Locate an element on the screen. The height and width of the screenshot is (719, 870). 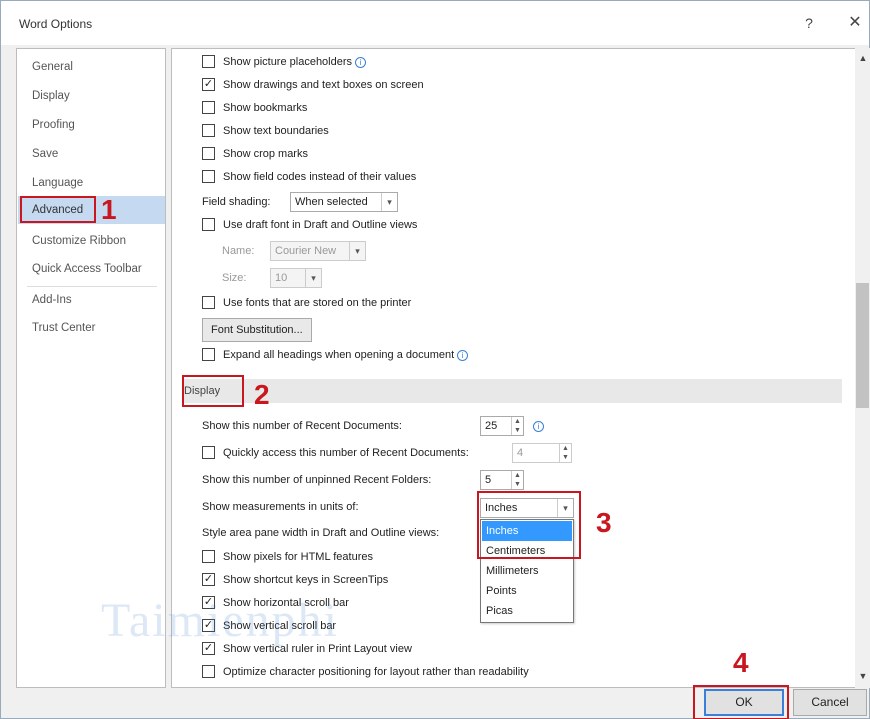
draft-font-size-select: 10 ▾ is located at coordinates (296, 278).